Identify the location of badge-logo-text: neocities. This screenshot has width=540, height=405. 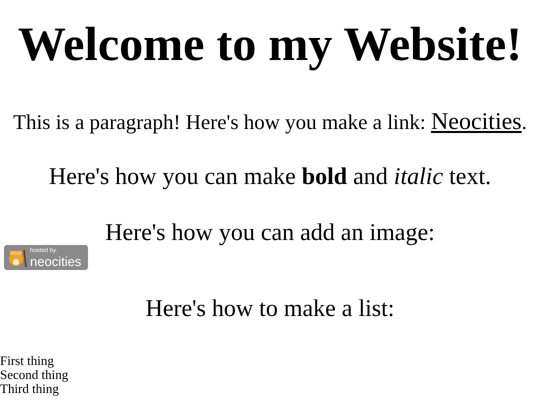
(56, 261).